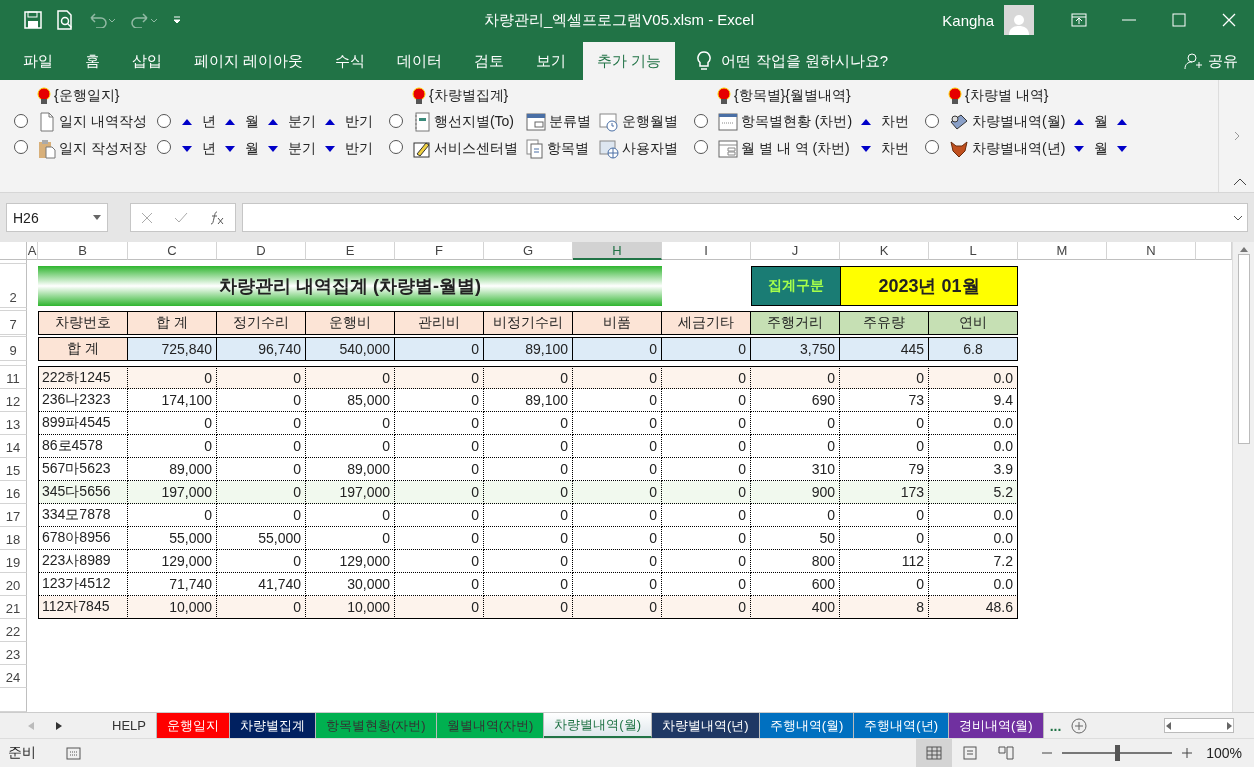 The width and height of the screenshot is (1254, 767). I want to click on scroll-thumb, so click(1243, 349).